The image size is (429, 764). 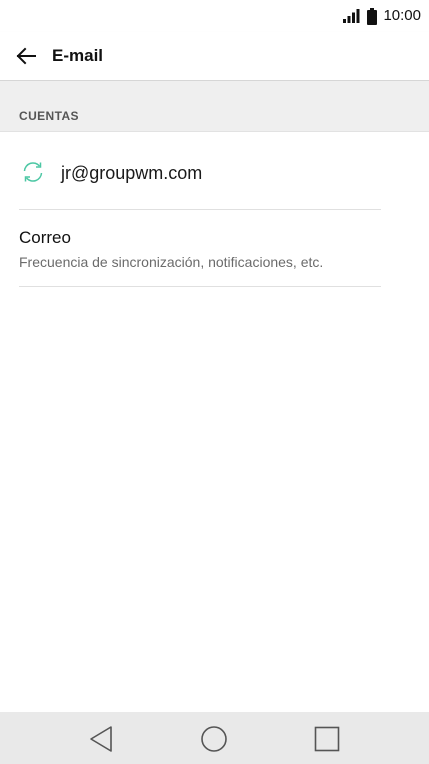 I want to click on signal-icon, so click(x=351, y=16).